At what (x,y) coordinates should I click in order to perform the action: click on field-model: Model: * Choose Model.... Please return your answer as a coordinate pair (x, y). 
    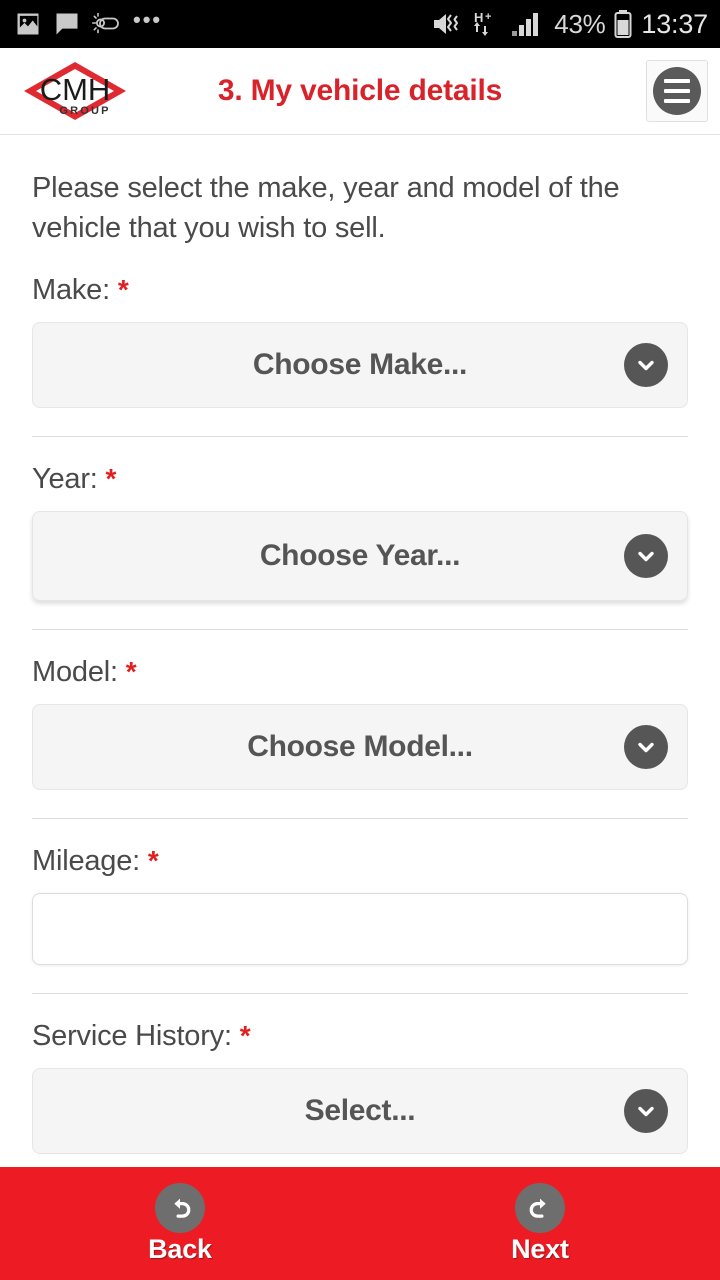
    Looking at the image, I should click on (360, 724).